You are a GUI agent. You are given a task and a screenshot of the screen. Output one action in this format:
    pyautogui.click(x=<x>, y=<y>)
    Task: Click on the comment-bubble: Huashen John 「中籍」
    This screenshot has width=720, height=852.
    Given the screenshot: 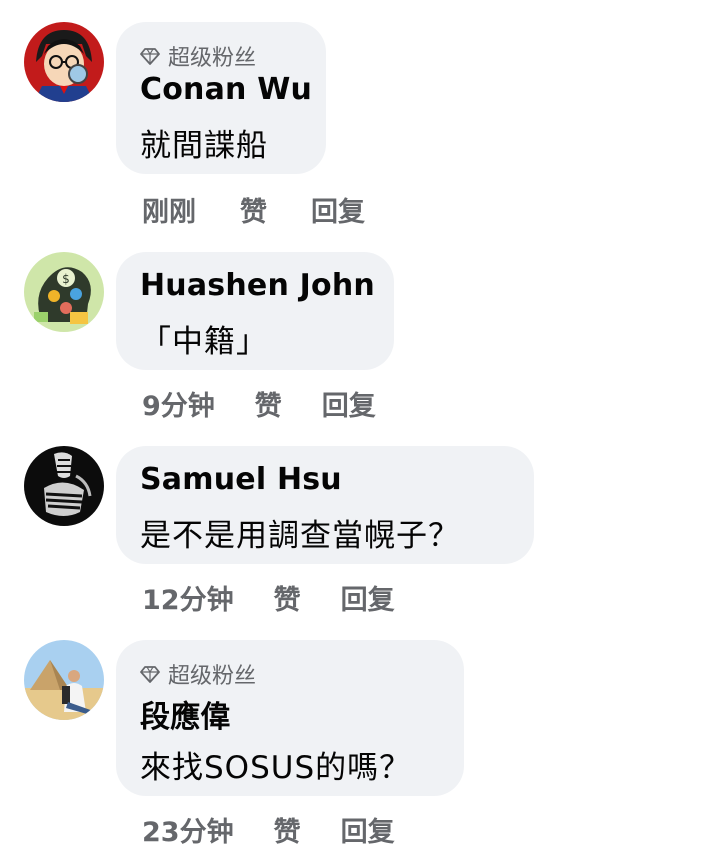 What is the action you would take?
    pyautogui.click(x=255, y=311)
    